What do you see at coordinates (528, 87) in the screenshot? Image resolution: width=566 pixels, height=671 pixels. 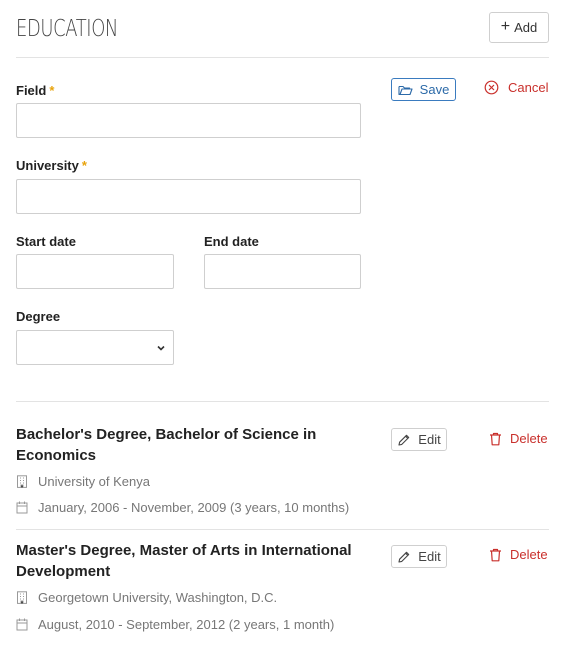 I see `cancel-button-label: Cancel` at bounding box center [528, 87].